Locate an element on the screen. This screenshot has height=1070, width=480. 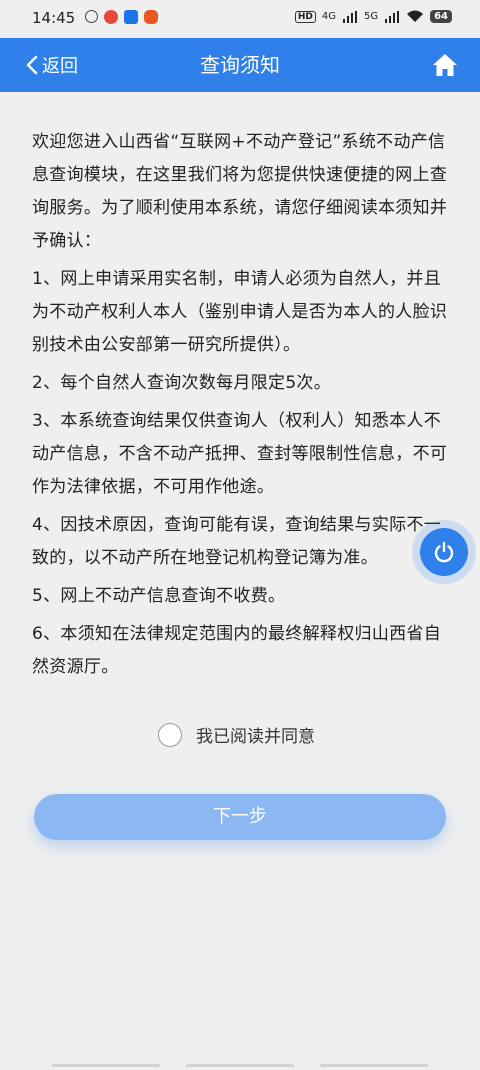
signal-5g-icon is located at coordinates (392, 16).